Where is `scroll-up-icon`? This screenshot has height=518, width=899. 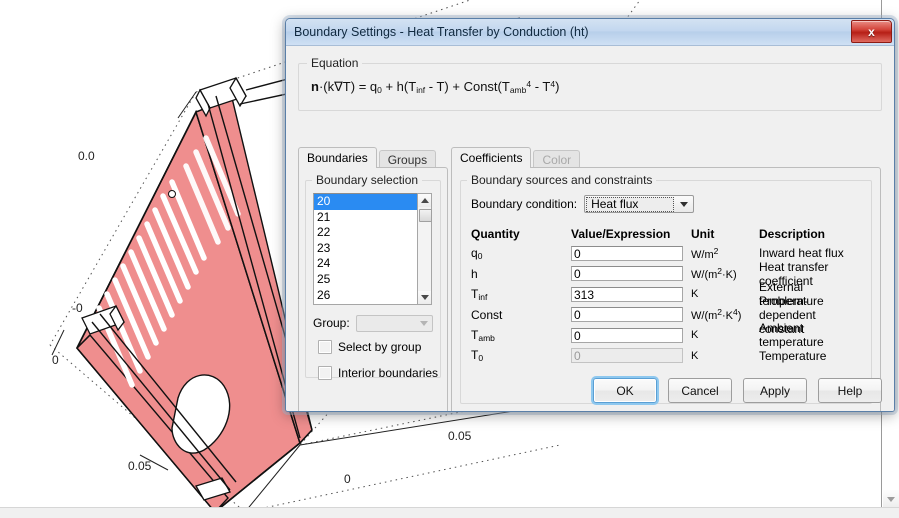 scroll-up-icon is located at coordinates (424, 200).